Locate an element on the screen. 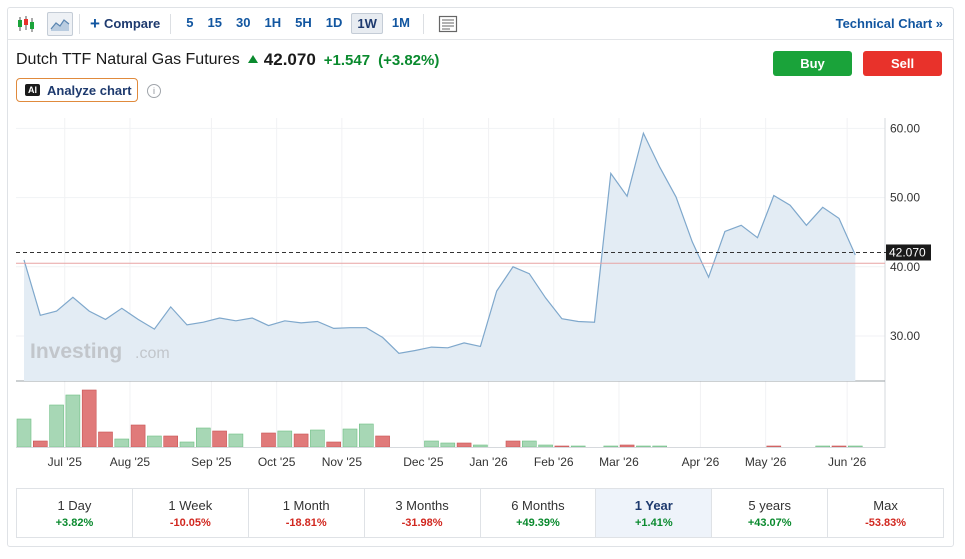 This screenshot has height=559, width=965. period-max: Max -53.83% is located at coordinates (885, 513).